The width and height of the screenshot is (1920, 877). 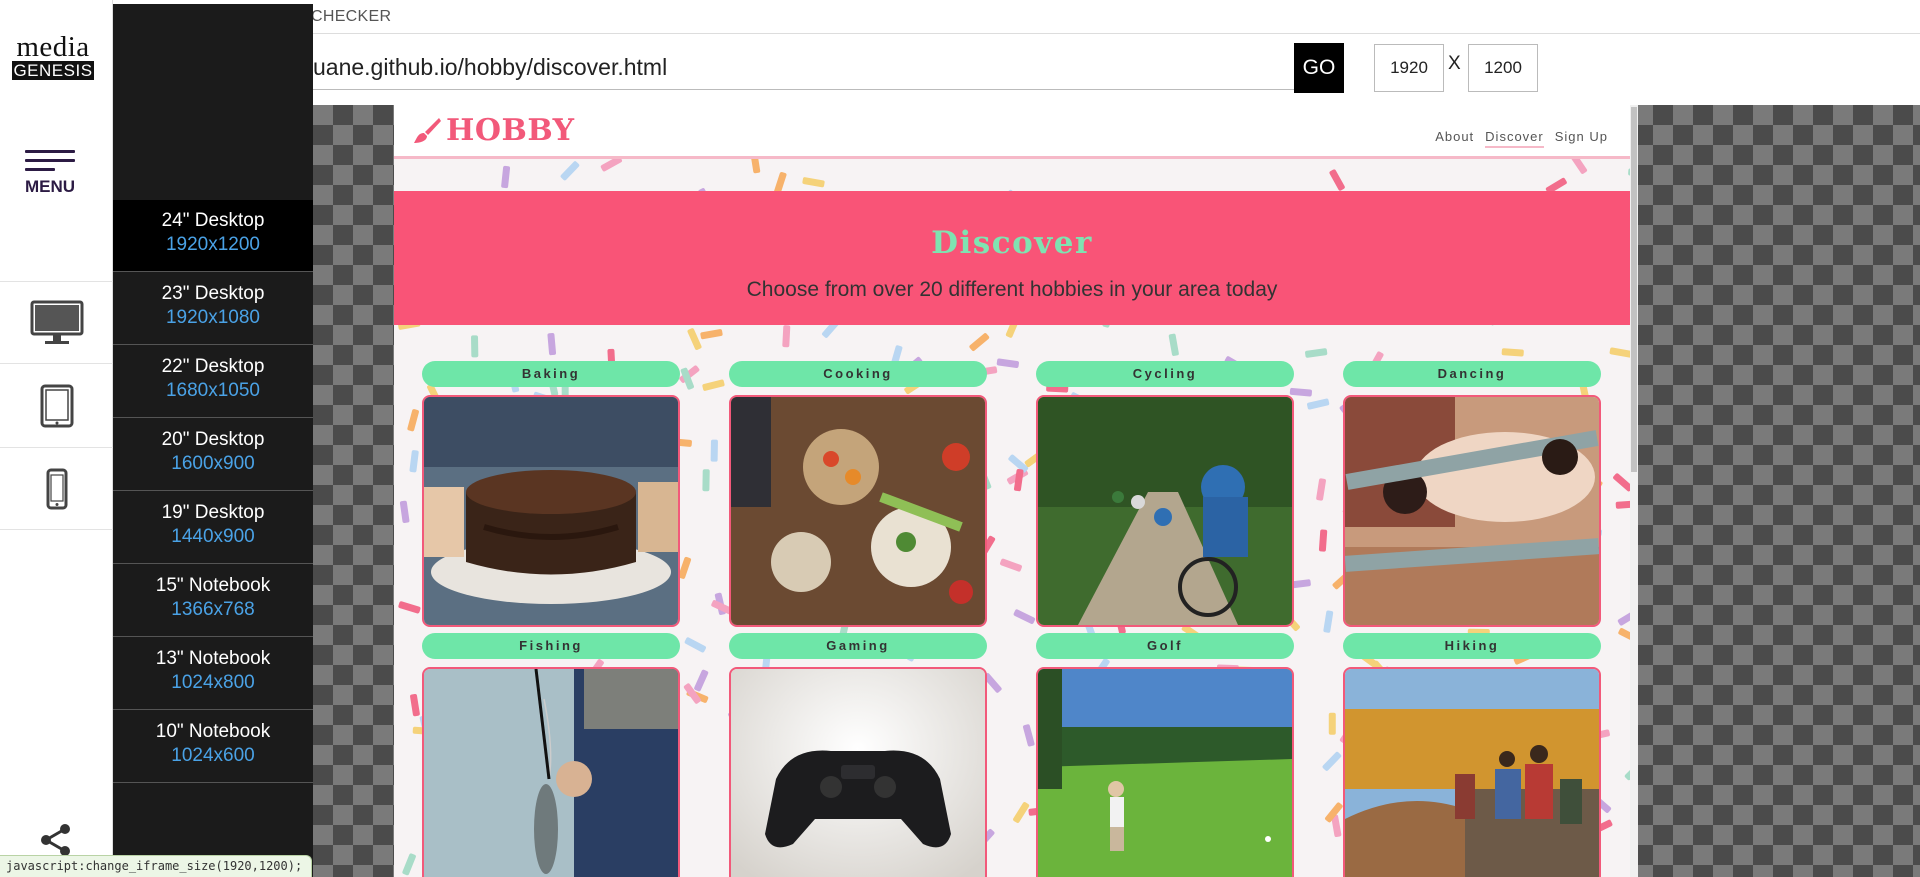 What do you see at coordinates (1012, 132) in the screenshot?
I see `site-header: HOBBY About Discover Sign Up` at bounding box center [1012, 132].